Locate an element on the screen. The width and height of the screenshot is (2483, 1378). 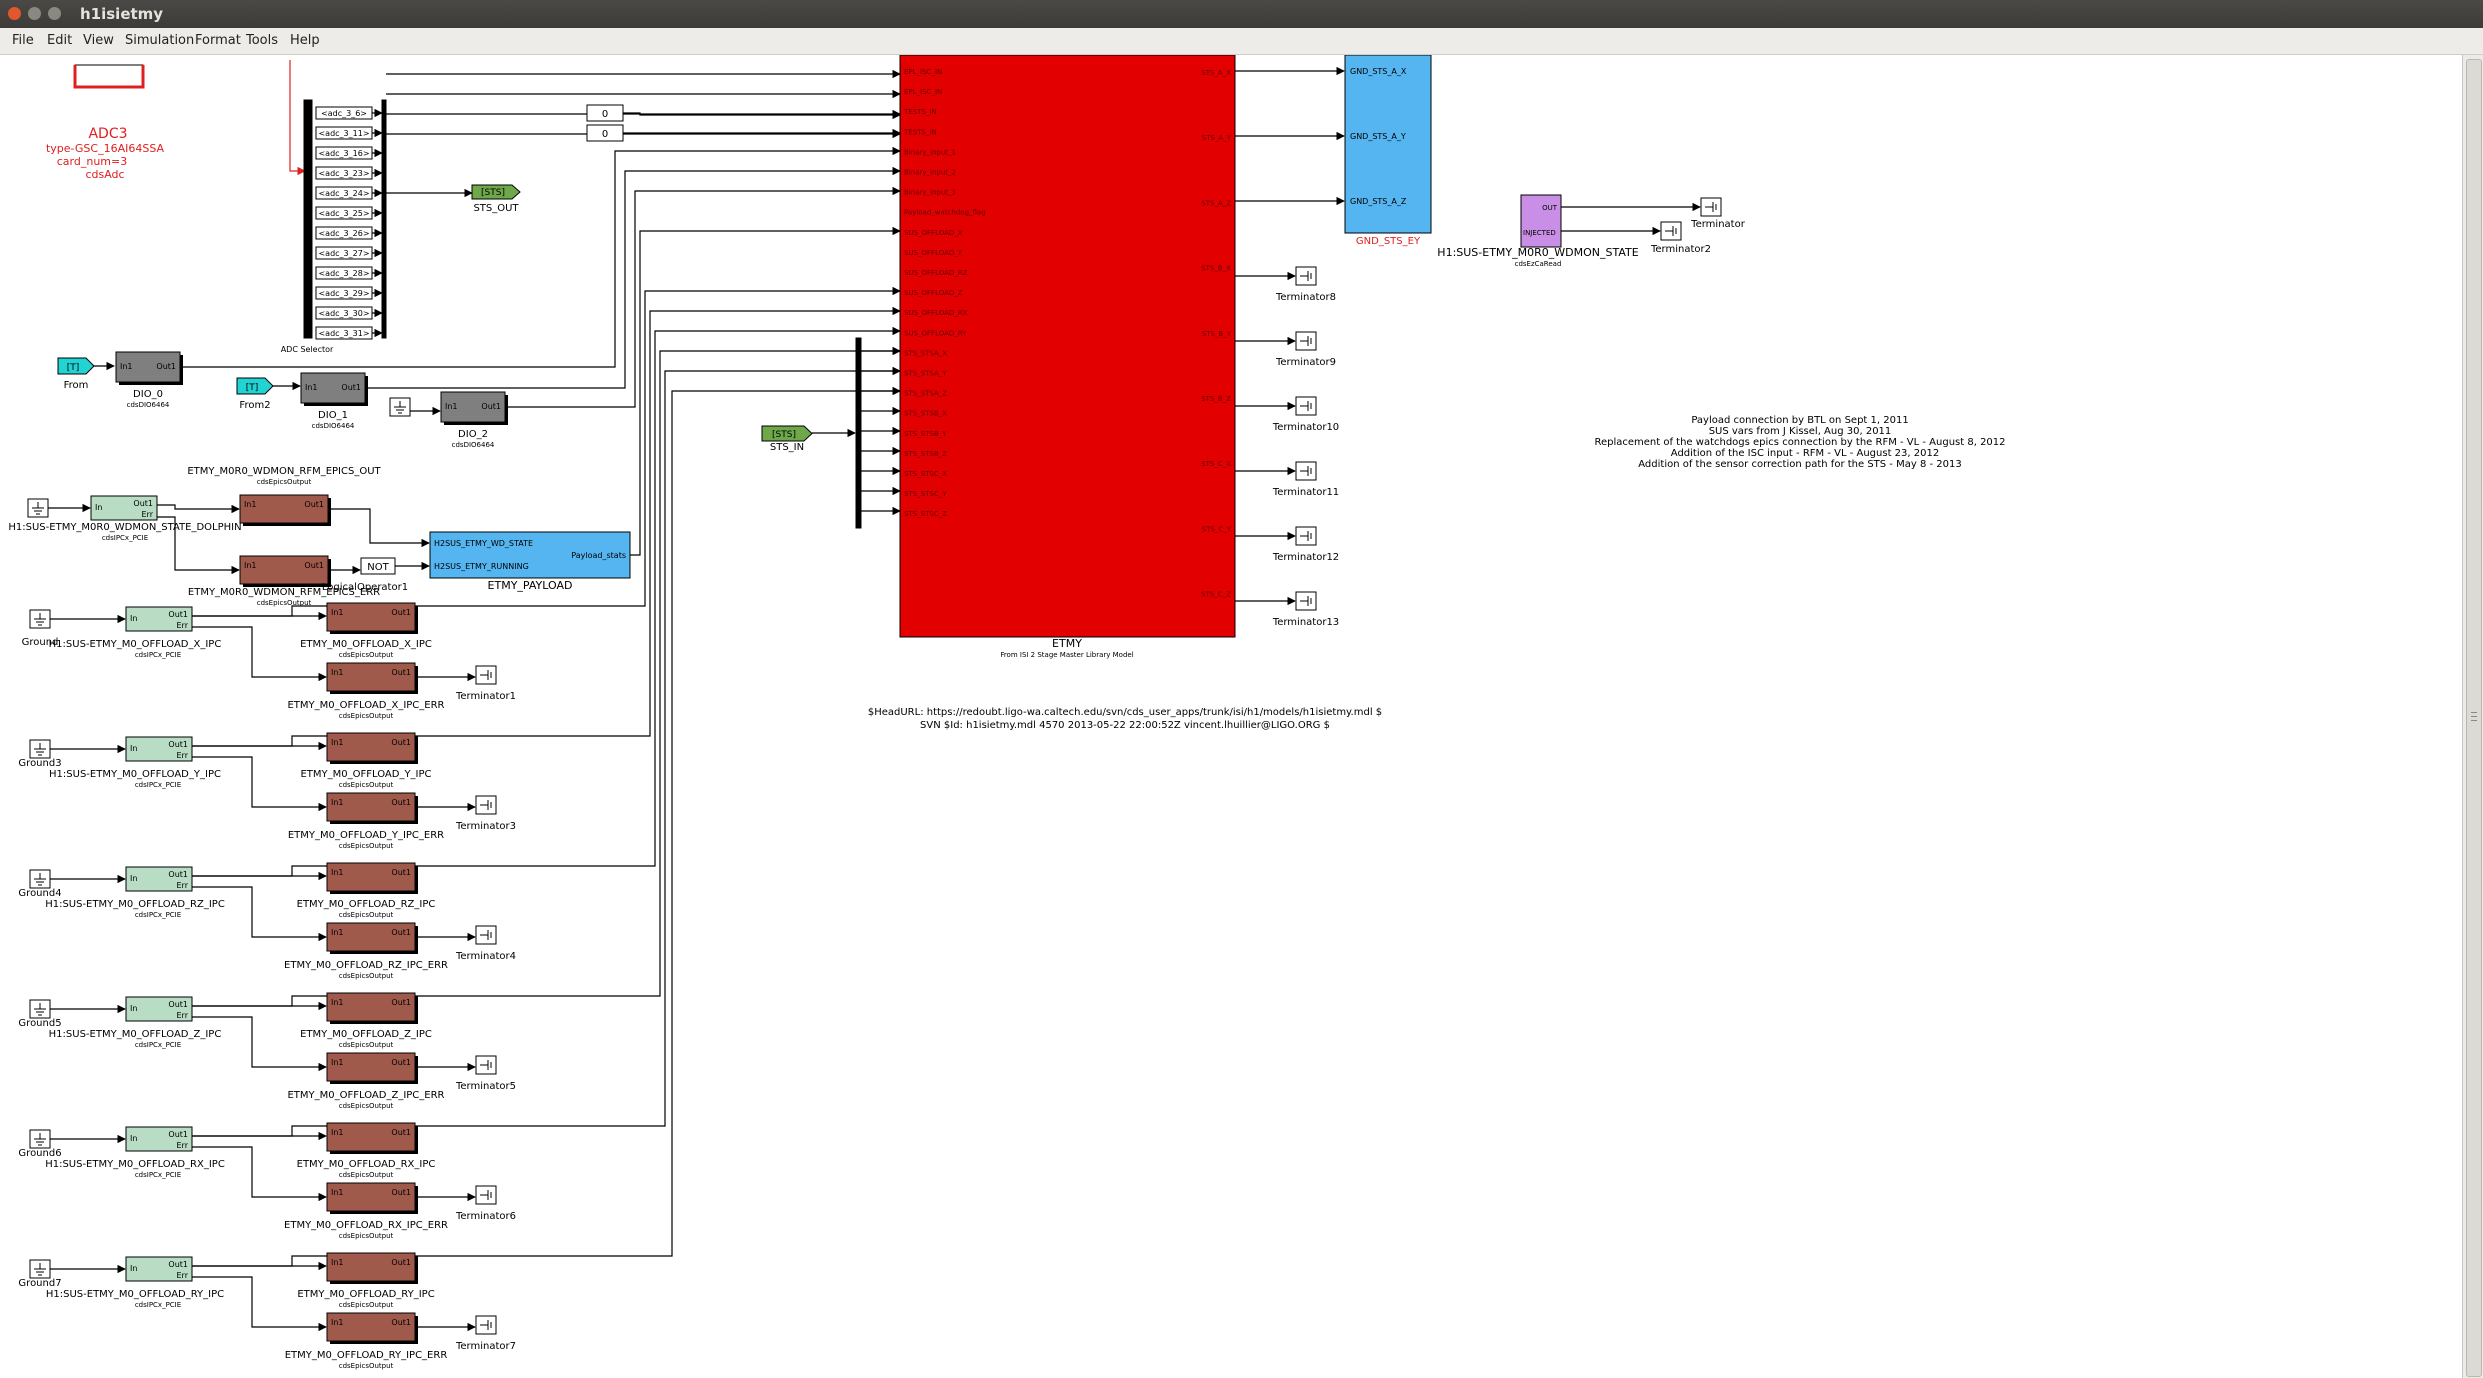
dio2-to-etmy is located at coordinates (703, 297).